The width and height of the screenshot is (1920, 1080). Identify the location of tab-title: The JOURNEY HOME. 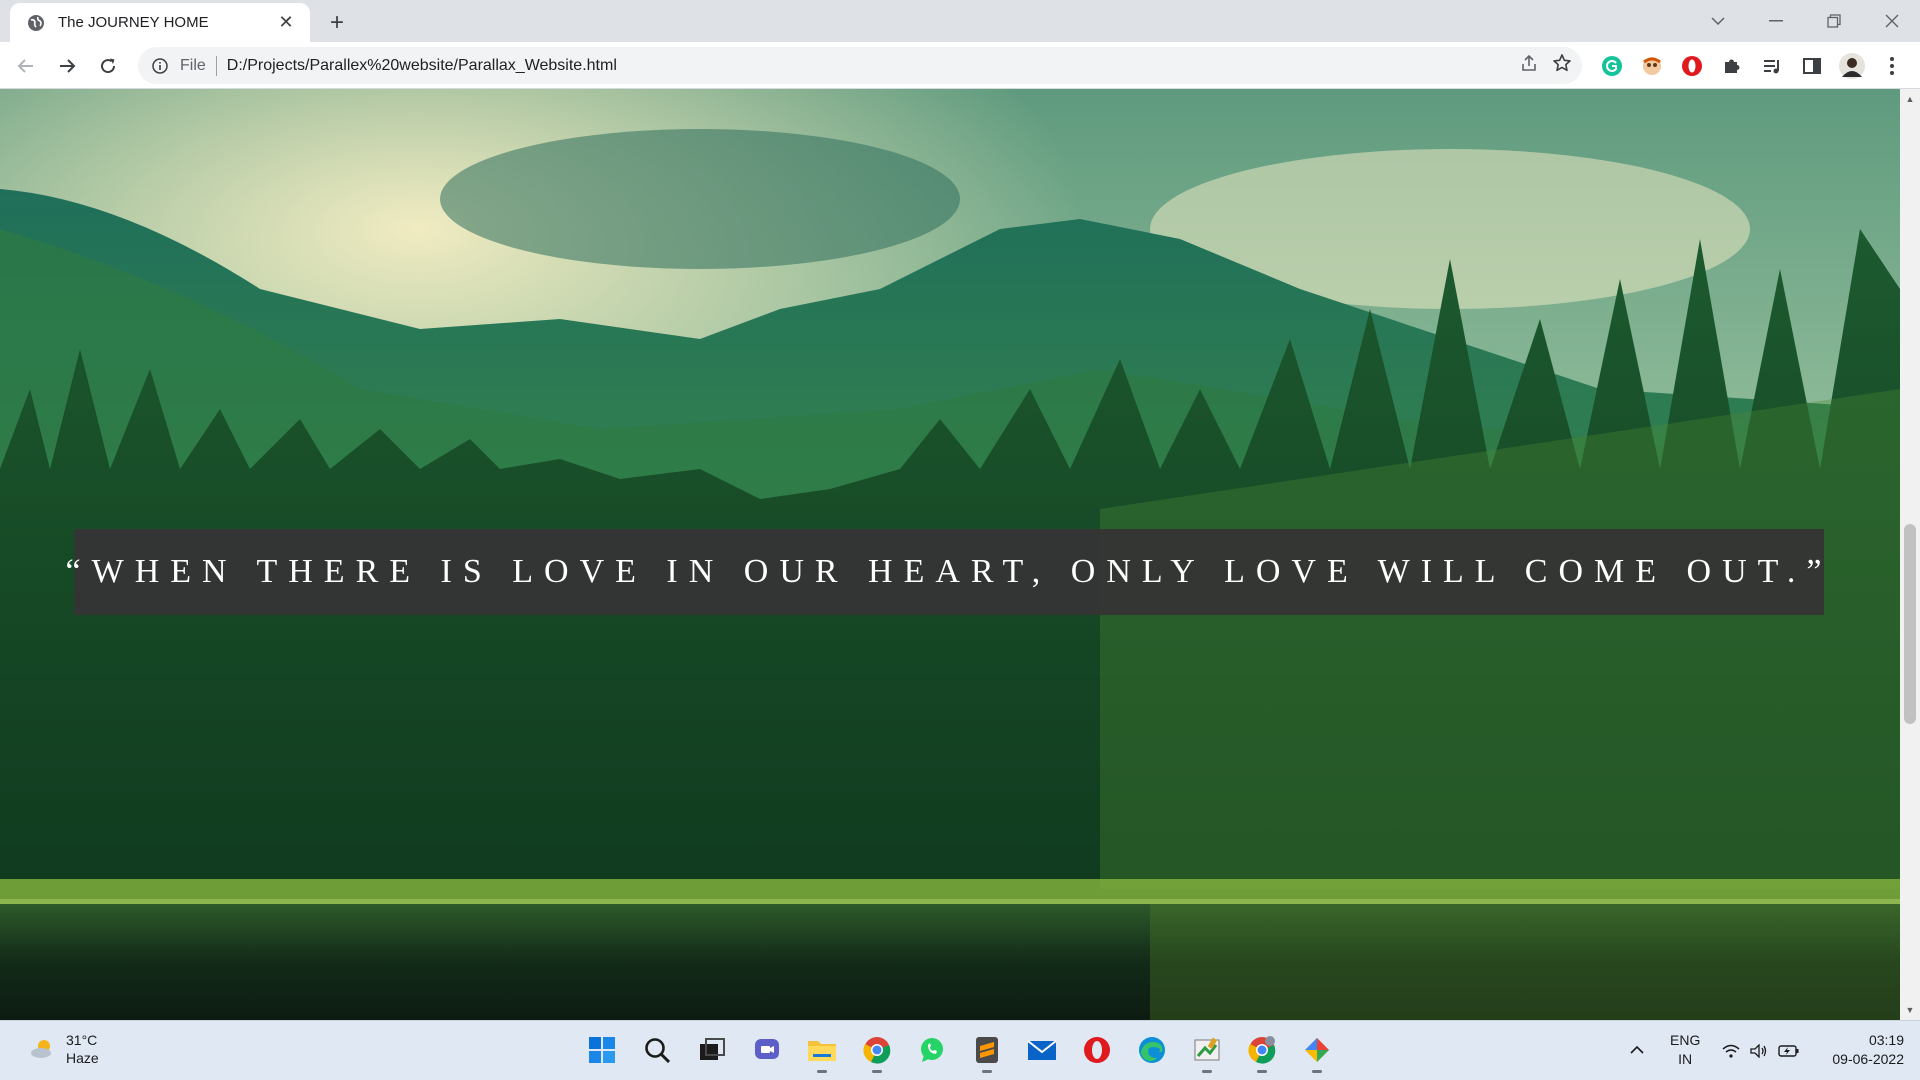
(133, 22).